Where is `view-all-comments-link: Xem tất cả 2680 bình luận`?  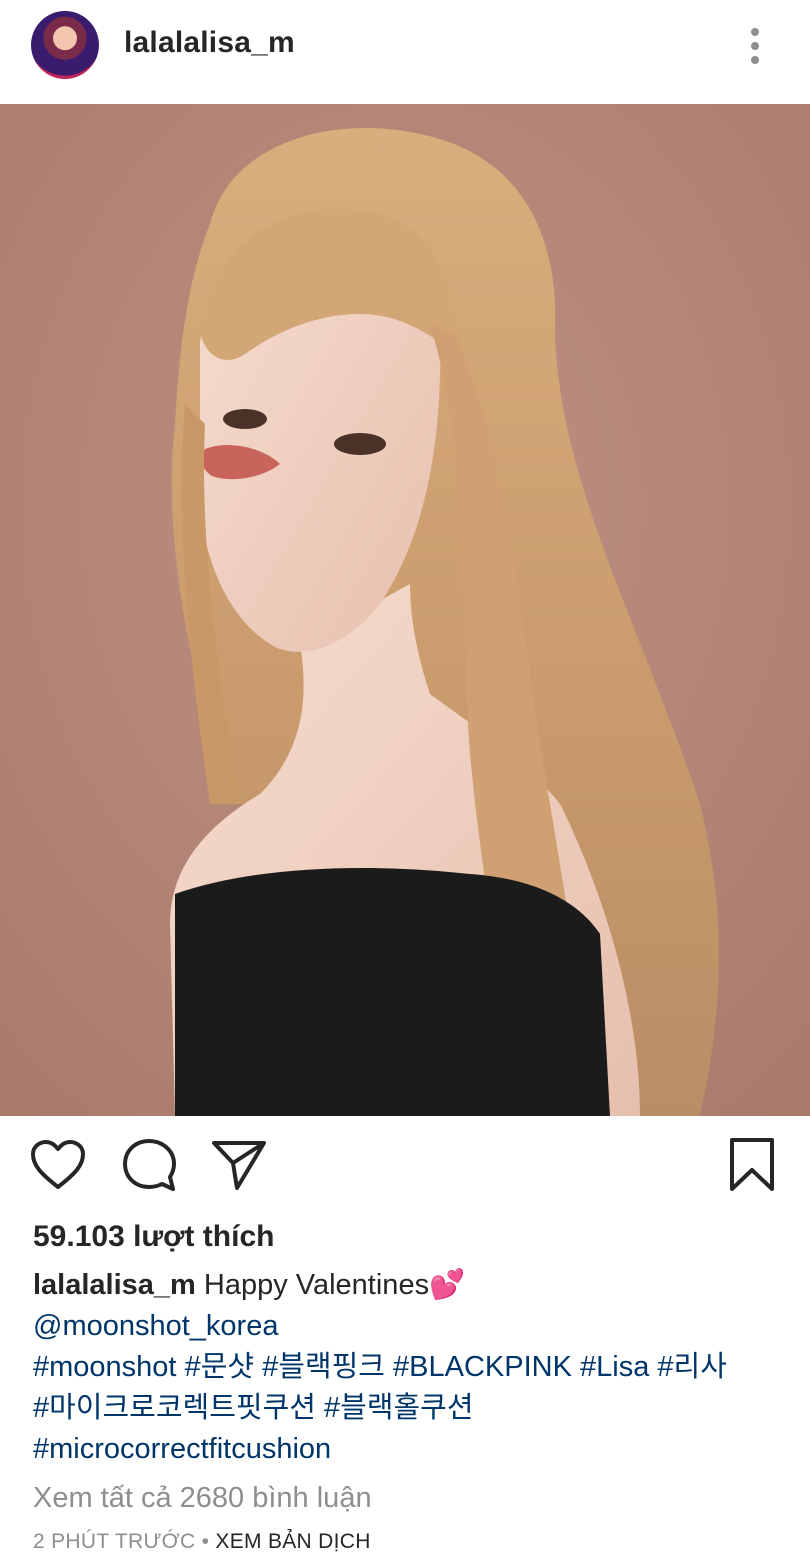
view-all-comments-link: Xem tất cả 2680 bình luận is located at coordinates (202, 1498).